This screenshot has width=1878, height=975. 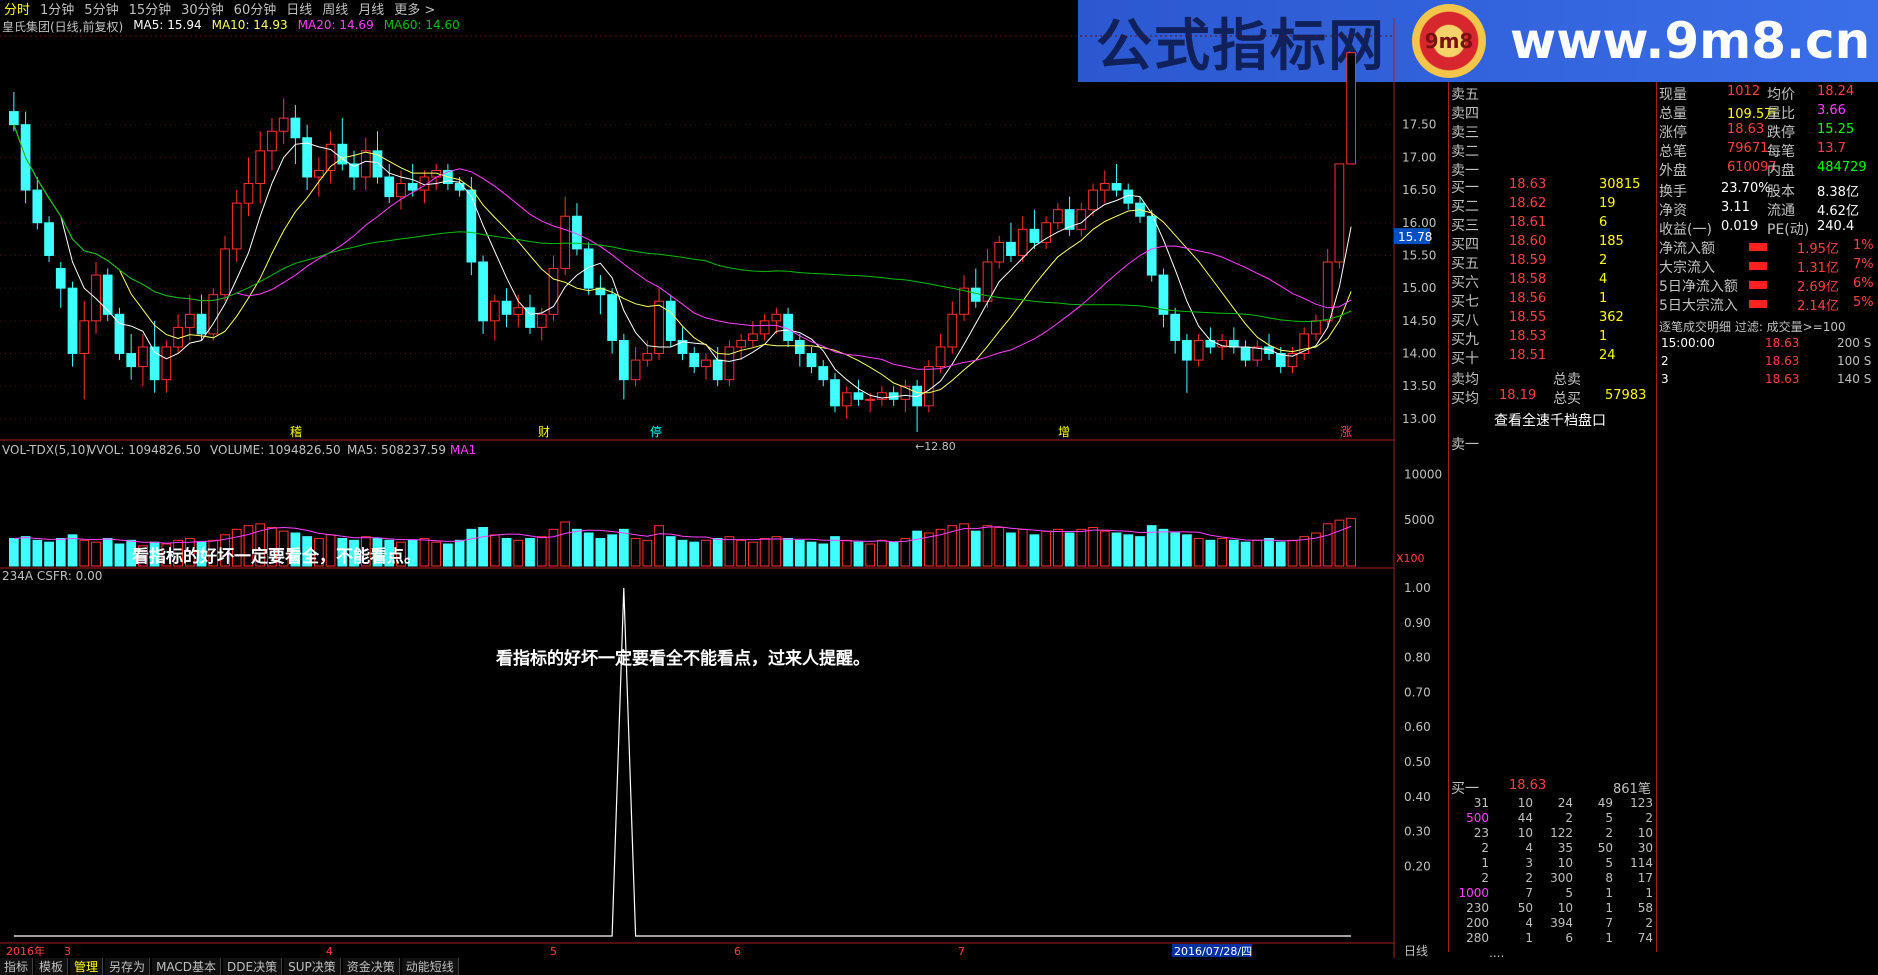 I want to click on quote-label: 总量, so click(x=1673, y=114).